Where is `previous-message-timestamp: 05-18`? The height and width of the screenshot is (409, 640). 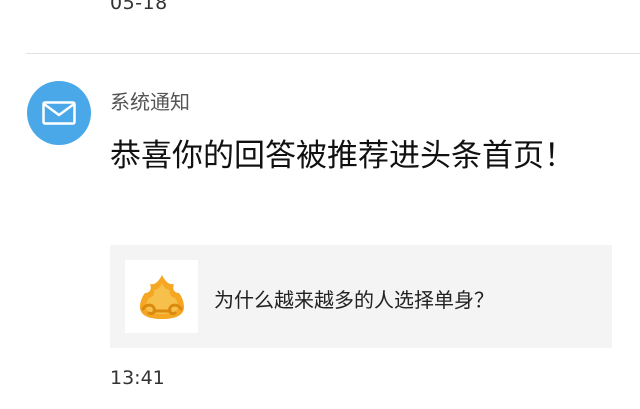 previous-message-timestamp: 05-18 is located at coordinates (139, 7).